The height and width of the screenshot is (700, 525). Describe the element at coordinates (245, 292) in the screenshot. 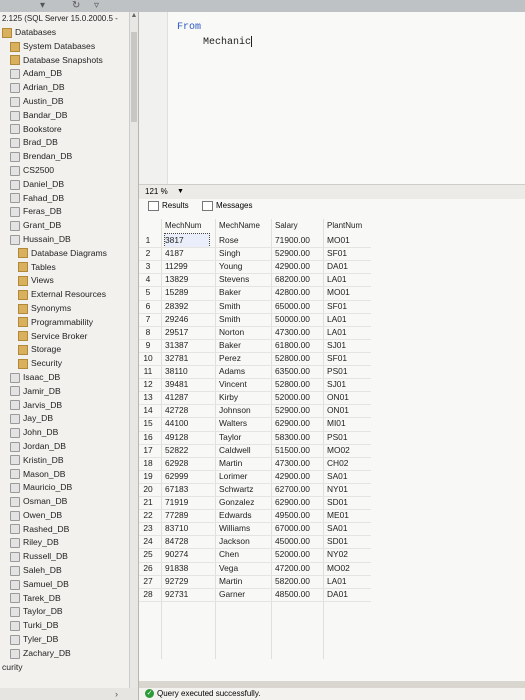

I see `cell-mechname: Baker` at that location.